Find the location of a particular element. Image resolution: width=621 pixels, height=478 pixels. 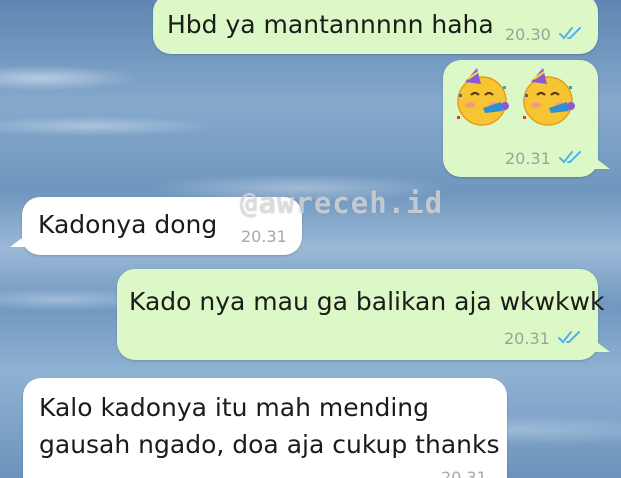

message-text: Kadonya dong is located at coordinates (128, 224).